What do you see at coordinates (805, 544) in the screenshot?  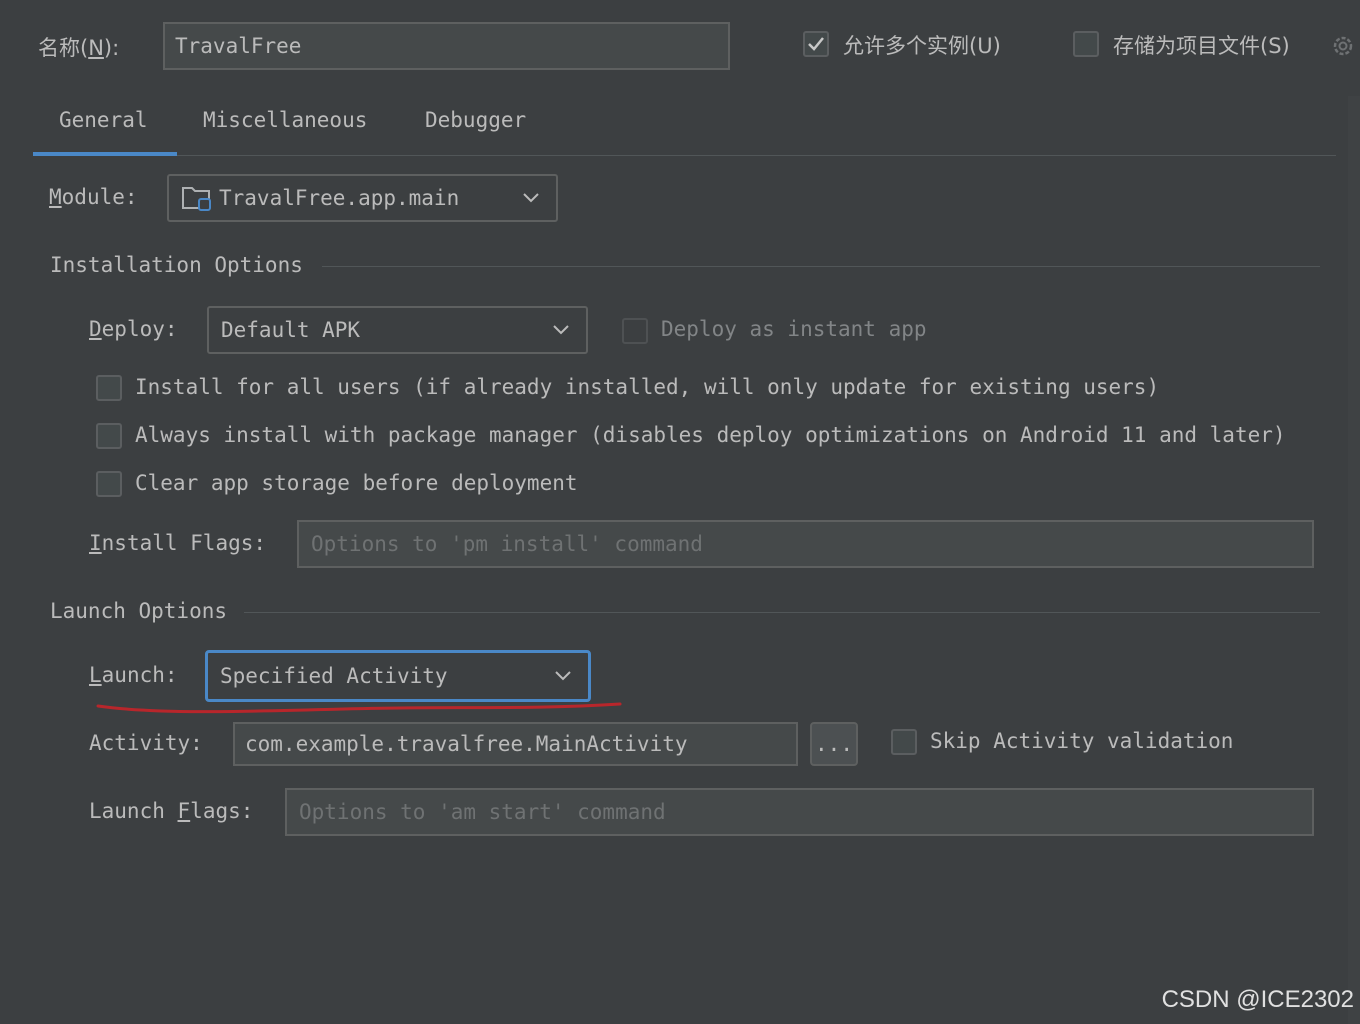 I see `install-flags-input: Options to 'pm install' command` at bounding box center [805, 544].